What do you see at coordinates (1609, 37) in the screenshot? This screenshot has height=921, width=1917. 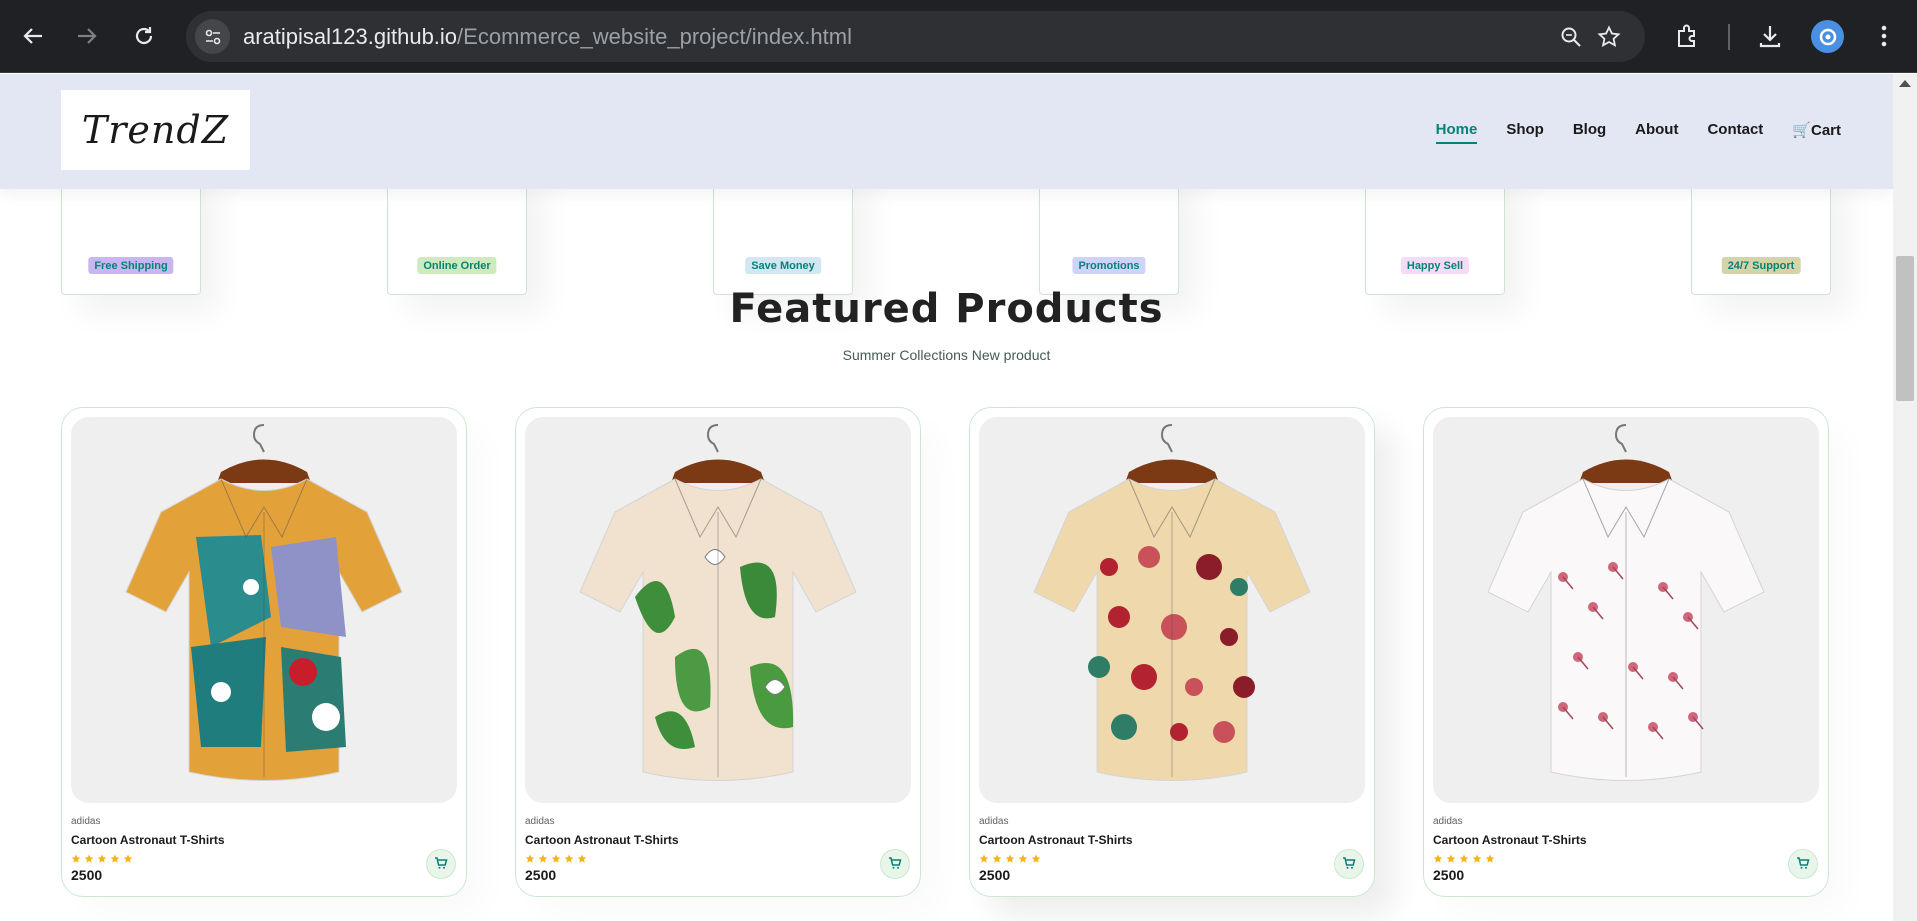 I see `bookmark-star-icon` at bounding box center [1609, 37].